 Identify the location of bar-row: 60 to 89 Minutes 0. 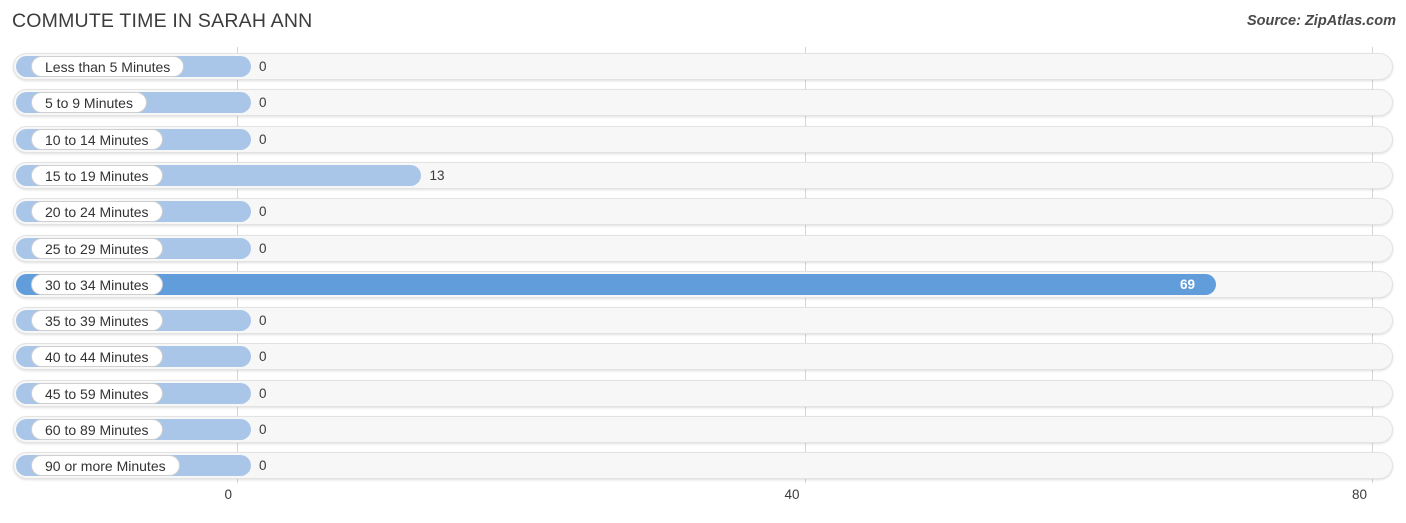
(703, 429).